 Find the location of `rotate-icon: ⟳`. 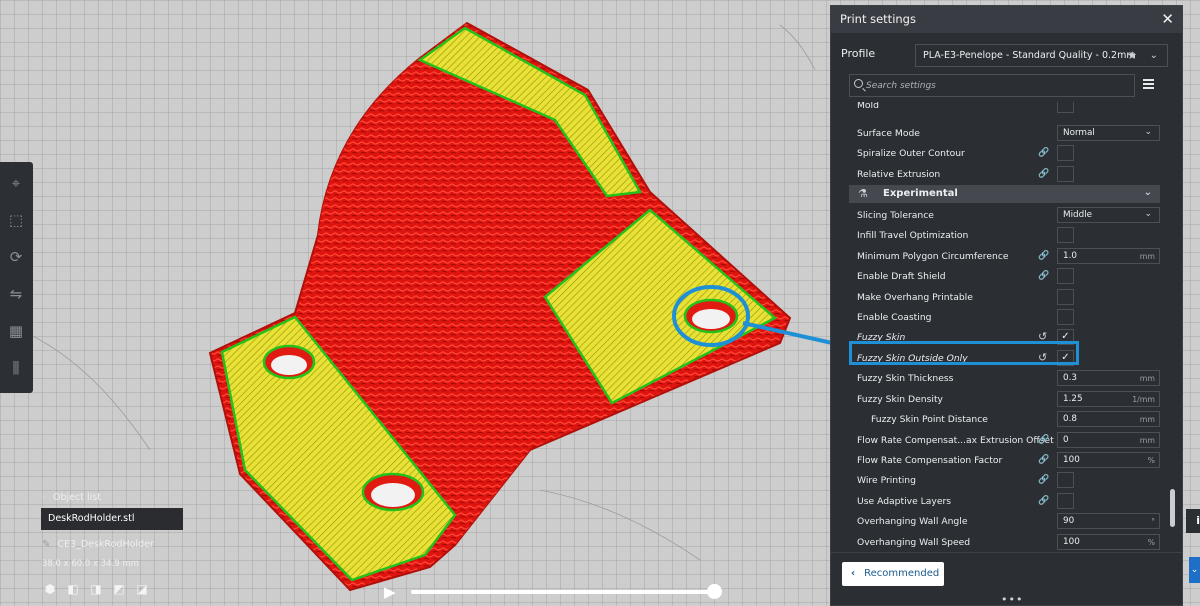

rotate-icon: ⟳ is located at coordinates (16, 257).